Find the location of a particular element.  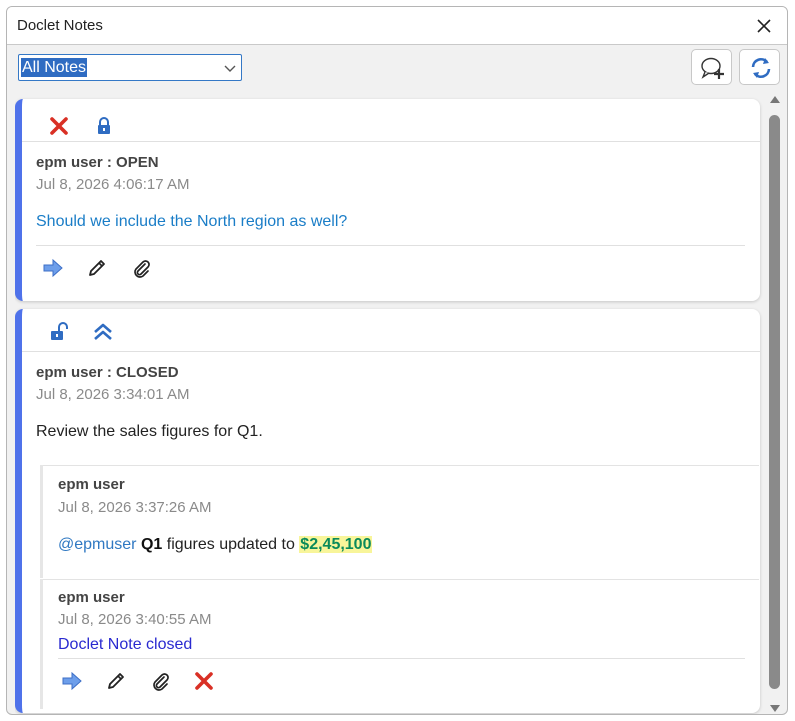

collapse-button is located at coordinates (103, 332).